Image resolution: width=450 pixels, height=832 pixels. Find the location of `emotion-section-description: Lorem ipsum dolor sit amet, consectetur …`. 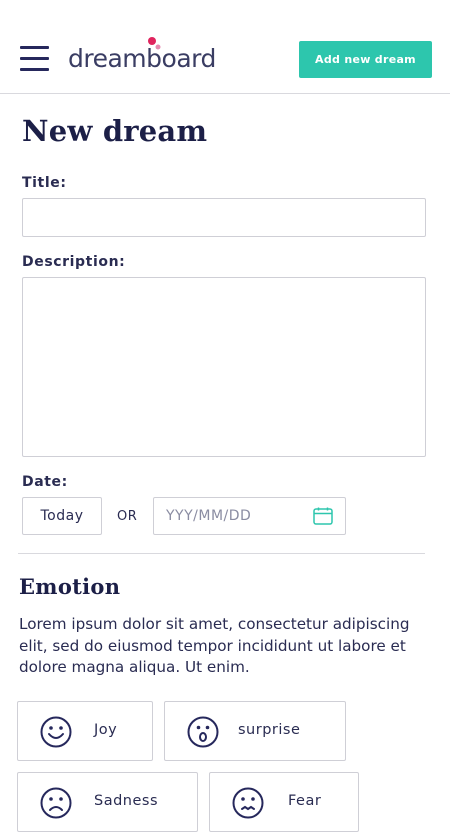

emotion-section-description: Lorem ipsum dolor sit amet, consectetur … is located at coordinates (214, 645).